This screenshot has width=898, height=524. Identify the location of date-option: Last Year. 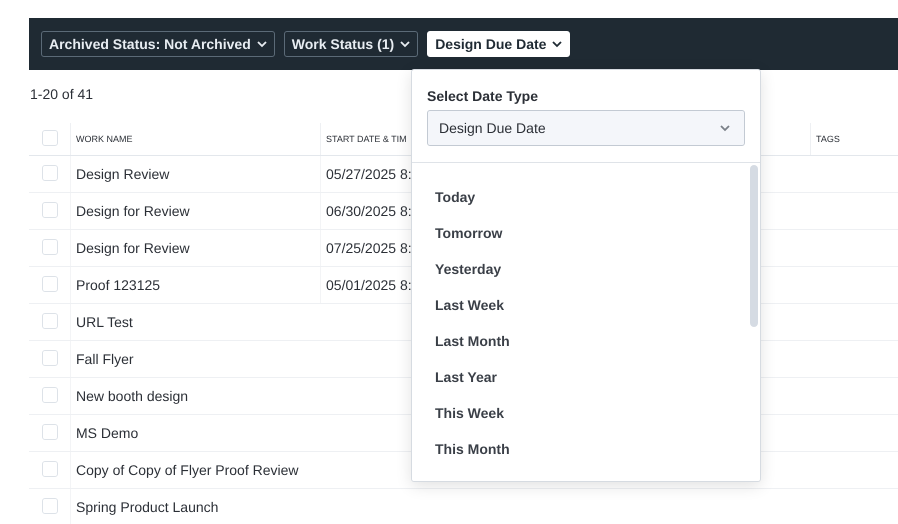
(597, 377).